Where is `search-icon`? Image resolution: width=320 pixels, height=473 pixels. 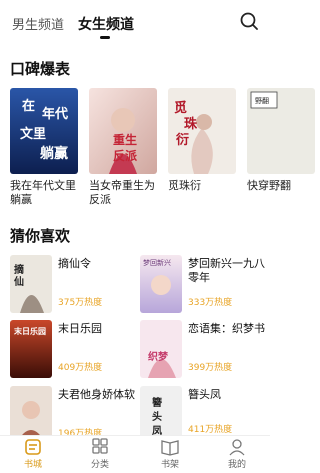
search-icon is located at coordinates (249, 21).